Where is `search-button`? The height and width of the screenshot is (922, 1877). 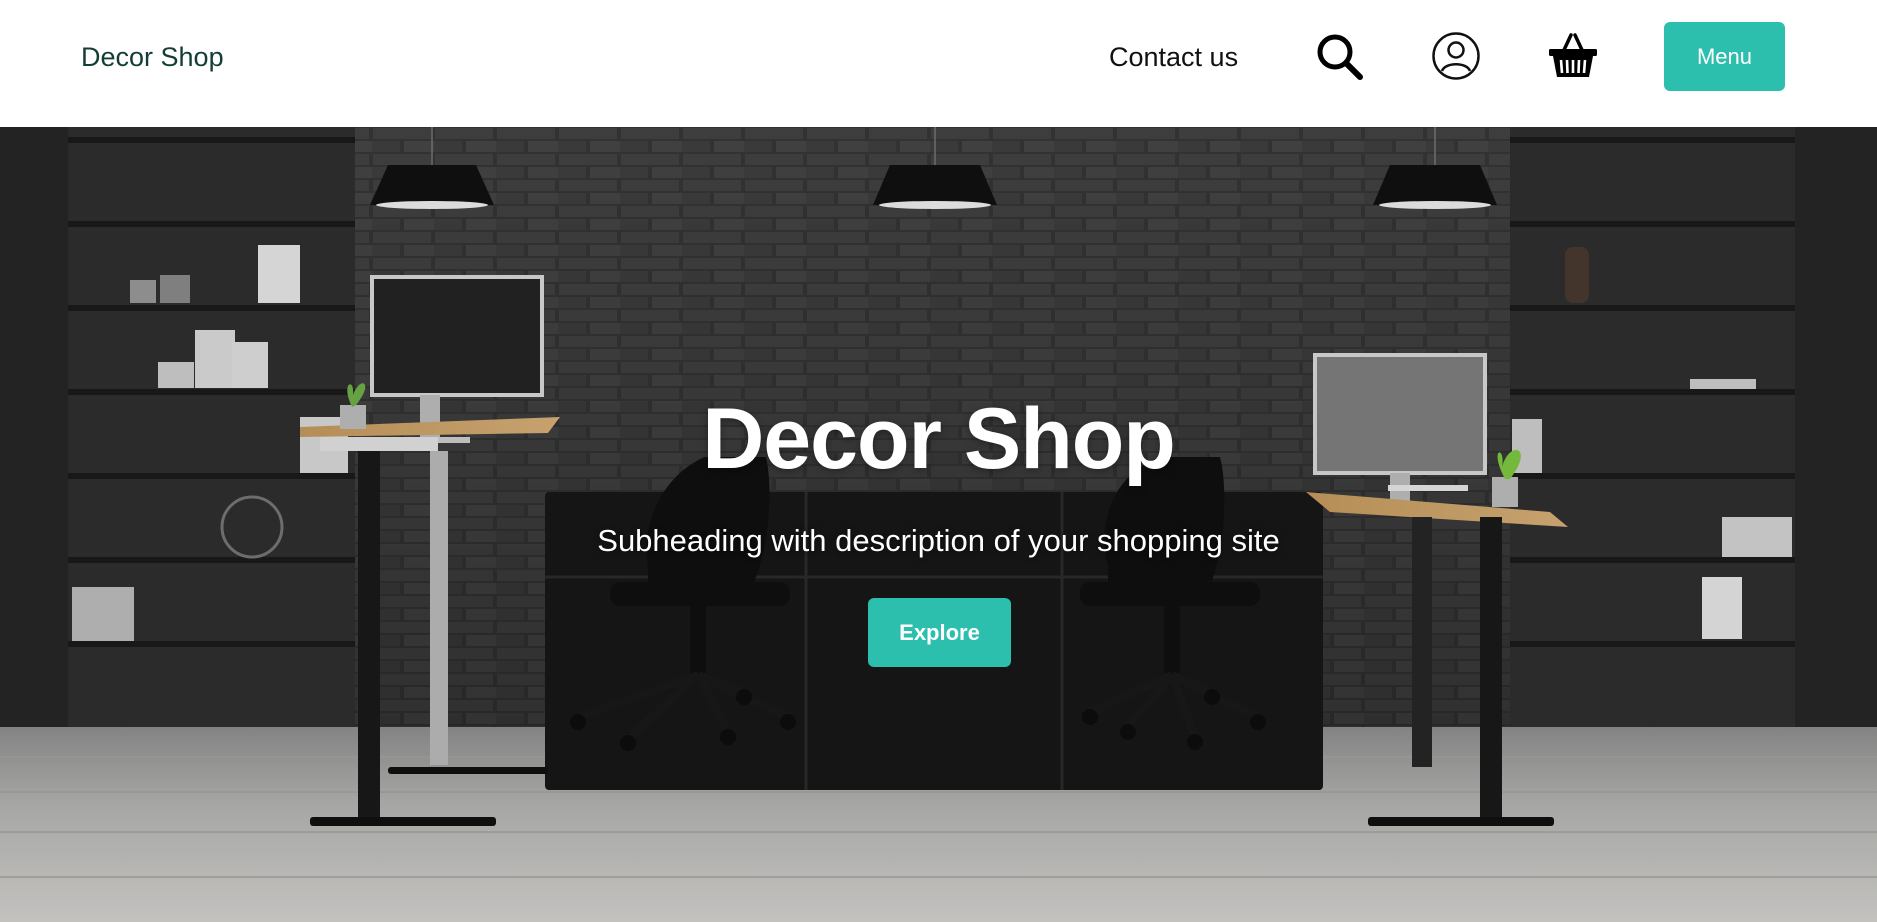 search-button is located at coordinates (1339, 56).